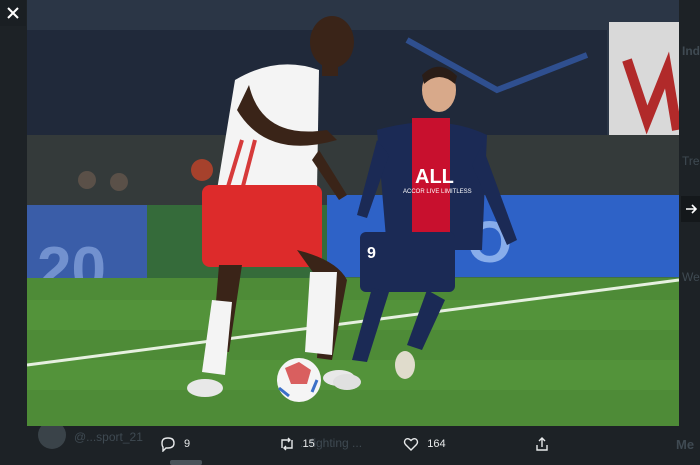 The height and width of the screenshot is (465, 700). Describe the element at coordinates (411, 444) in the screenshot. I see `like-icon` at that location.